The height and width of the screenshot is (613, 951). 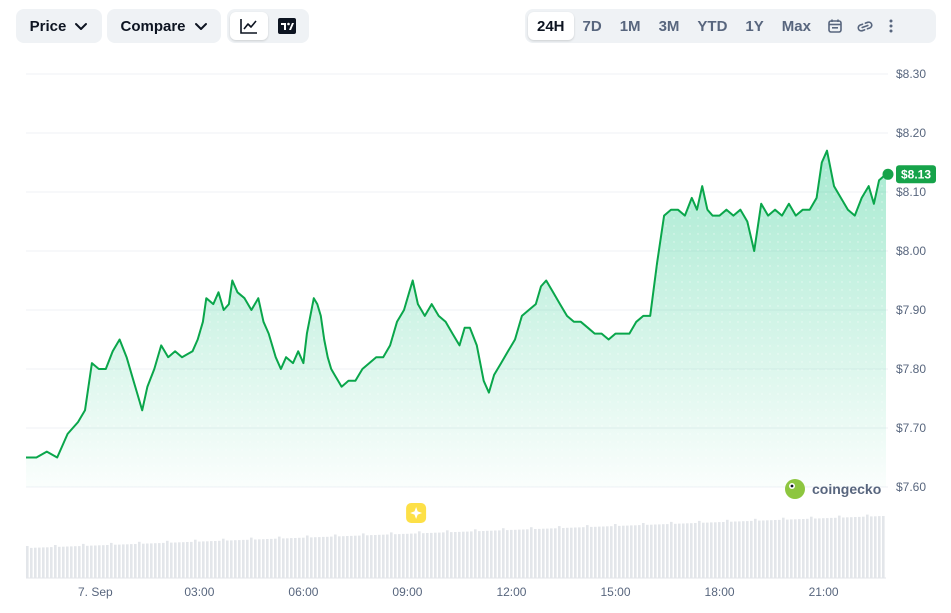 I want to click on share-link-button, so click(x=865, y=26).